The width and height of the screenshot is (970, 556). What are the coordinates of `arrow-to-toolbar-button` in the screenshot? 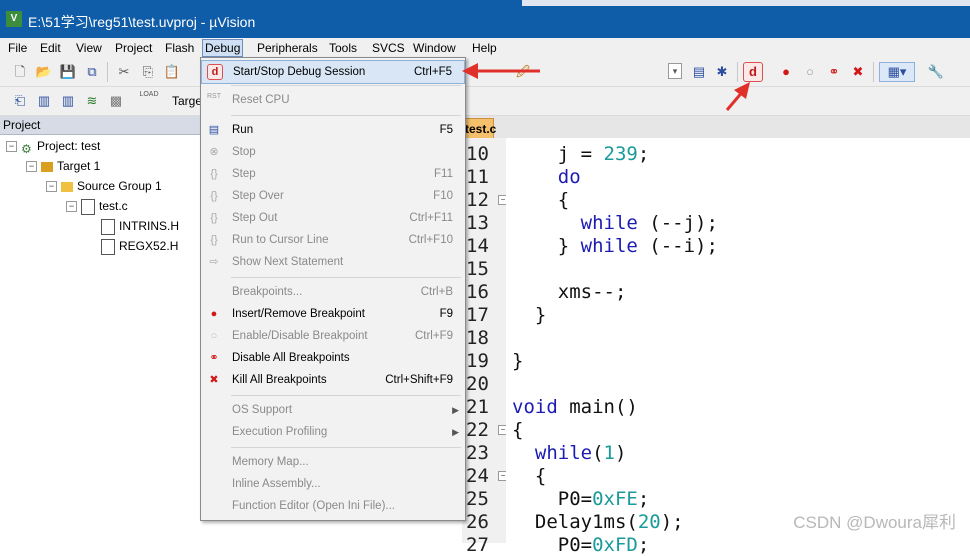 It's located at (737, 96).